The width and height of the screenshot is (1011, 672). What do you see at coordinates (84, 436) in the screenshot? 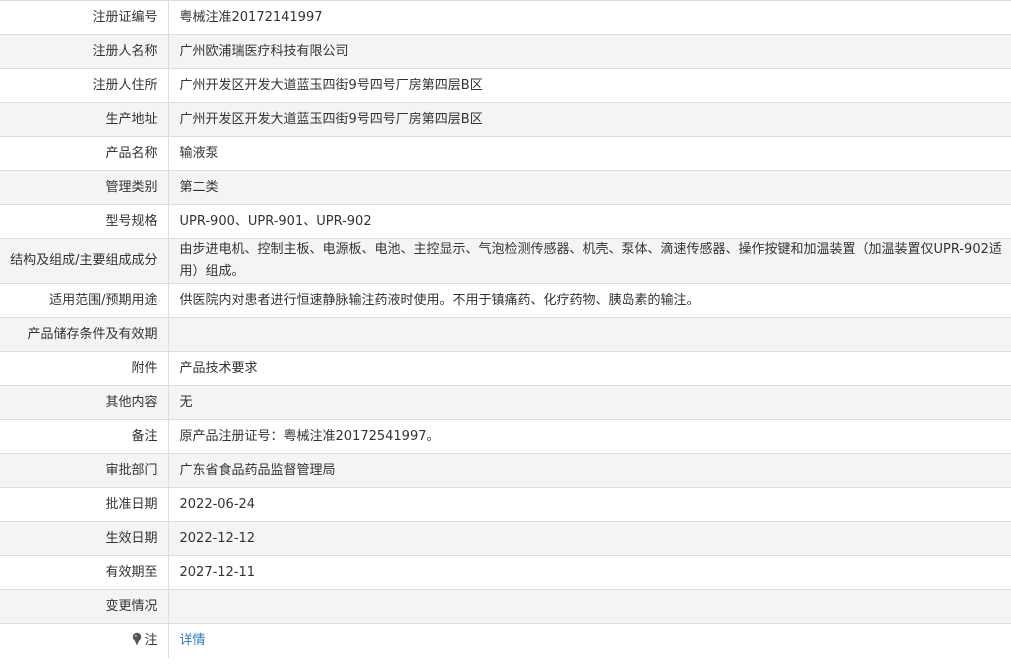
I see `row-label: 备注` at bounding box center [84, 436].